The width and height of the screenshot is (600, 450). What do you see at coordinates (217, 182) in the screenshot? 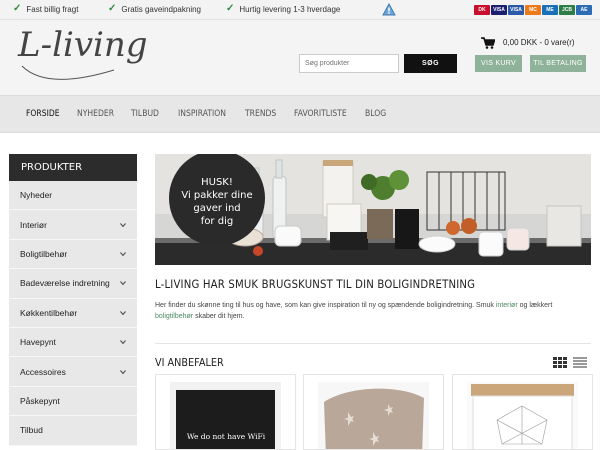
I see `hero-badge-line: HUSK!` at bounding box center [217, 182].